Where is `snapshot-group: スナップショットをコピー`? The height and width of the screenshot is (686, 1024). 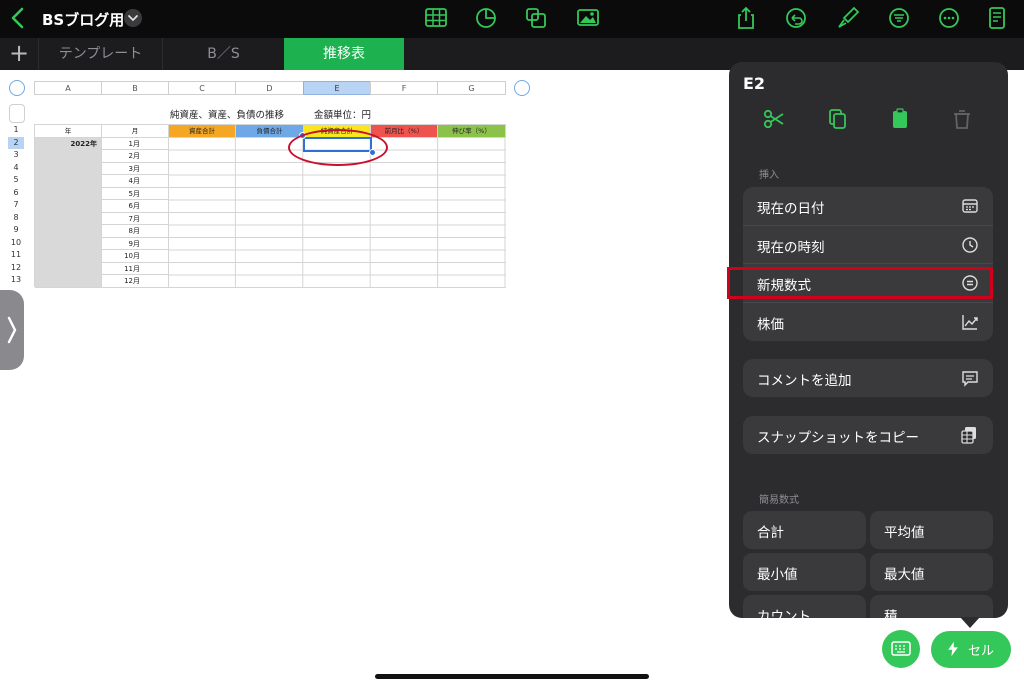 snapshot-group: スナップショットをコピー is located at coordinates (868, 435).